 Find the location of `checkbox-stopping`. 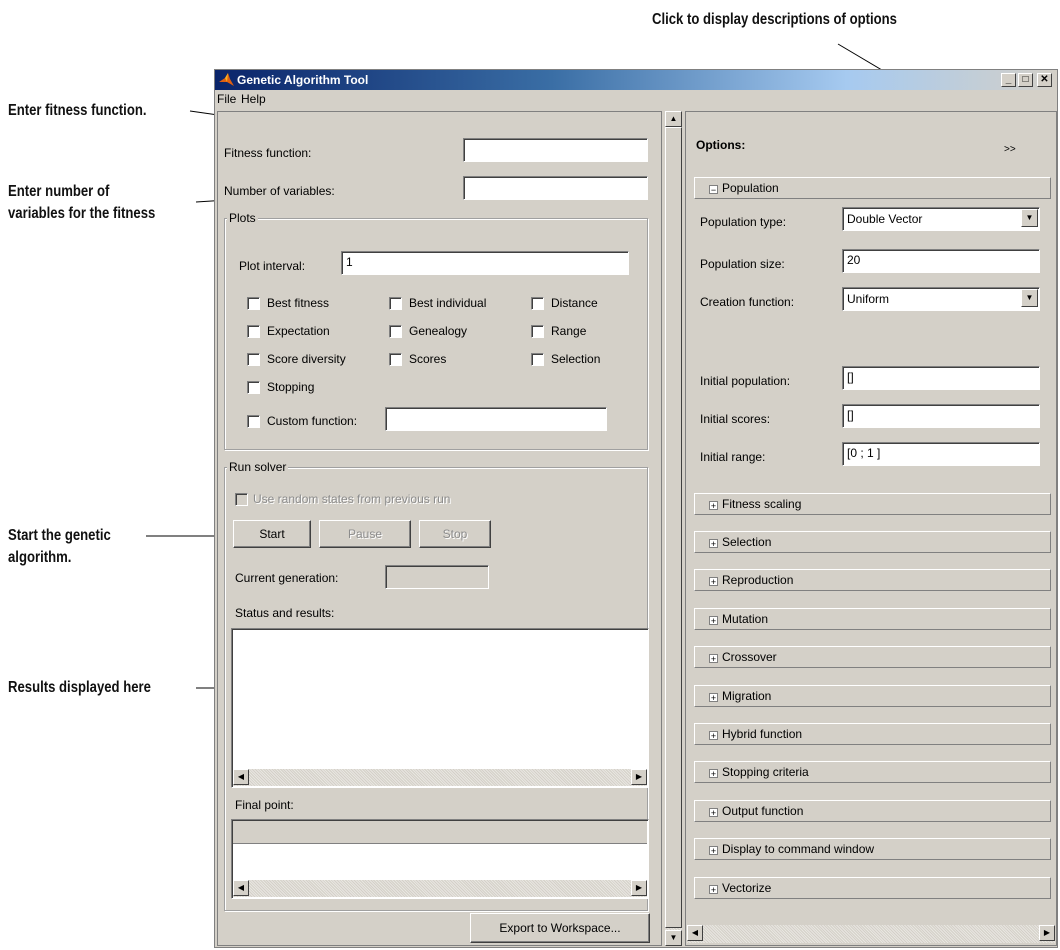

checkbox-stopping is located at coordinates (253, 387).